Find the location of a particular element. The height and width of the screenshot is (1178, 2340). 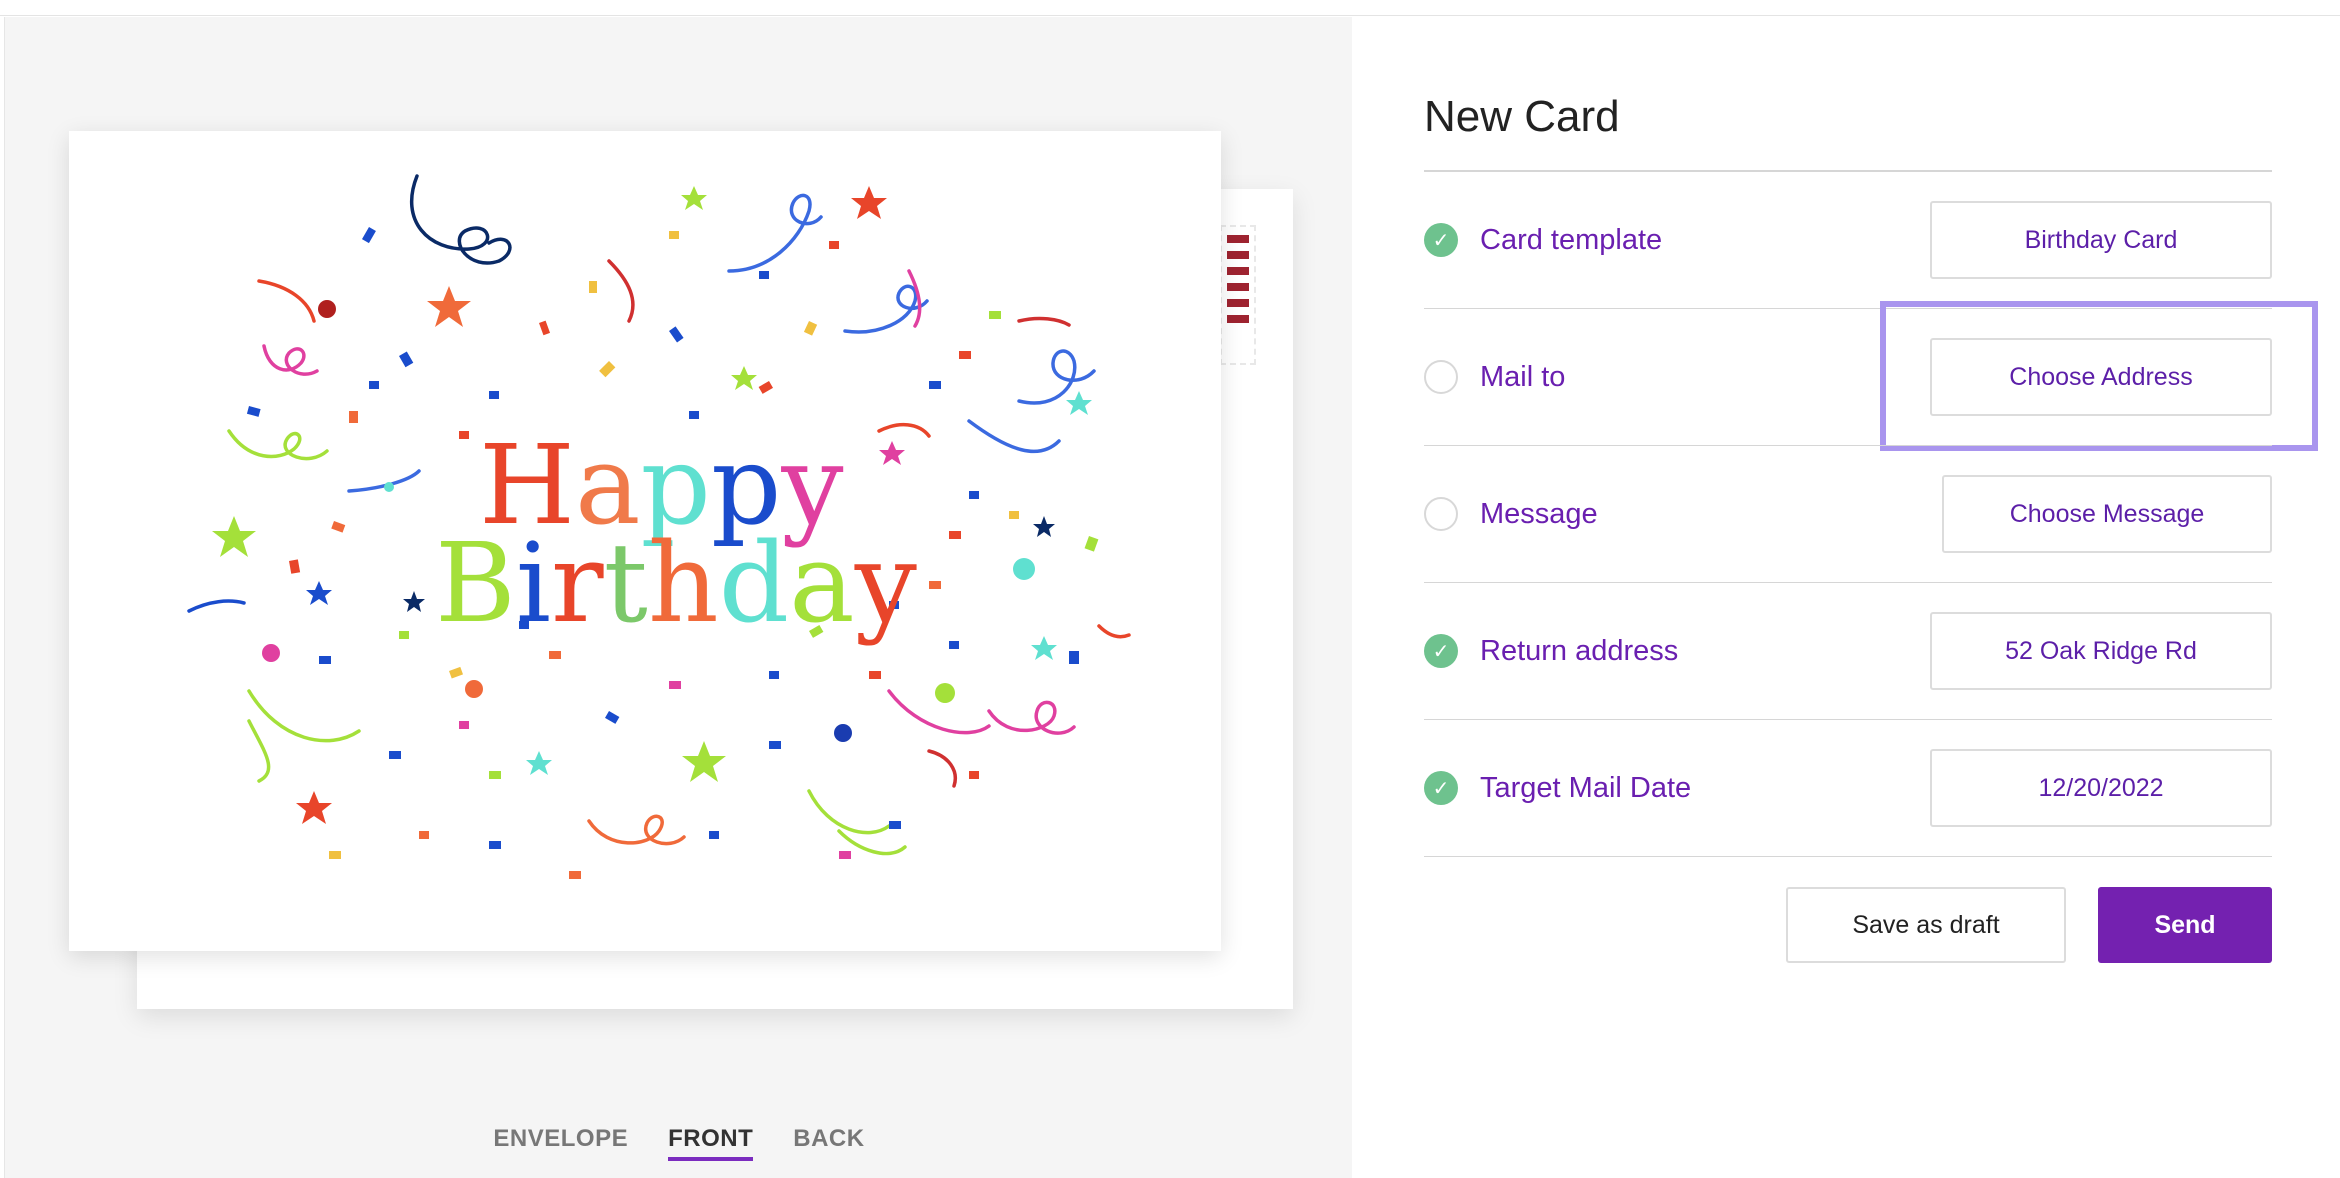

form-bottom-divider is located at coordinates (1848, 856).